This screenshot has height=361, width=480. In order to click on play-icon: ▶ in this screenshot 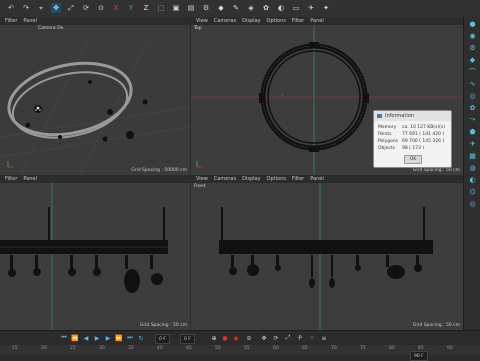, I will do `click(97, 338)`.